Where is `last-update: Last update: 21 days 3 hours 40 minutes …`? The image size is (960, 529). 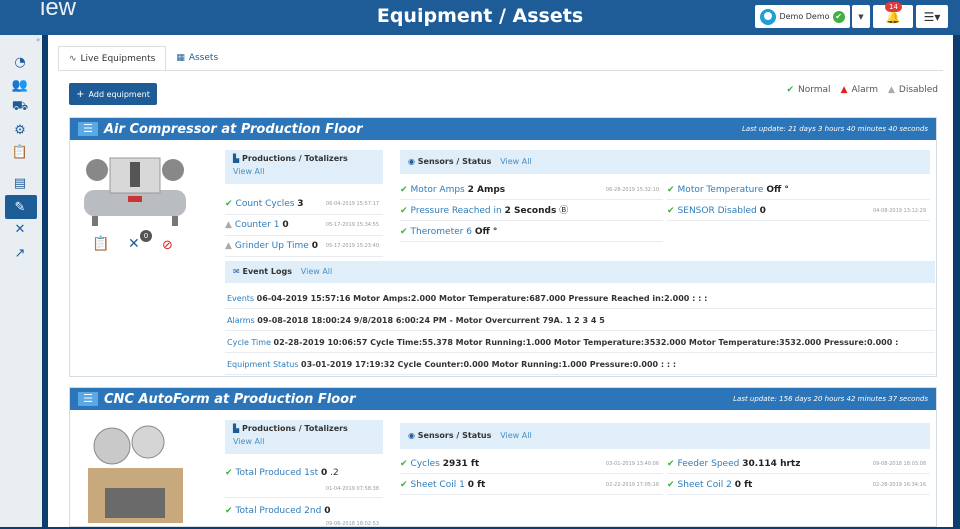 last-update: Last update: 21 days 3 hours 40 minutes … is located at coordinates (835, 129).